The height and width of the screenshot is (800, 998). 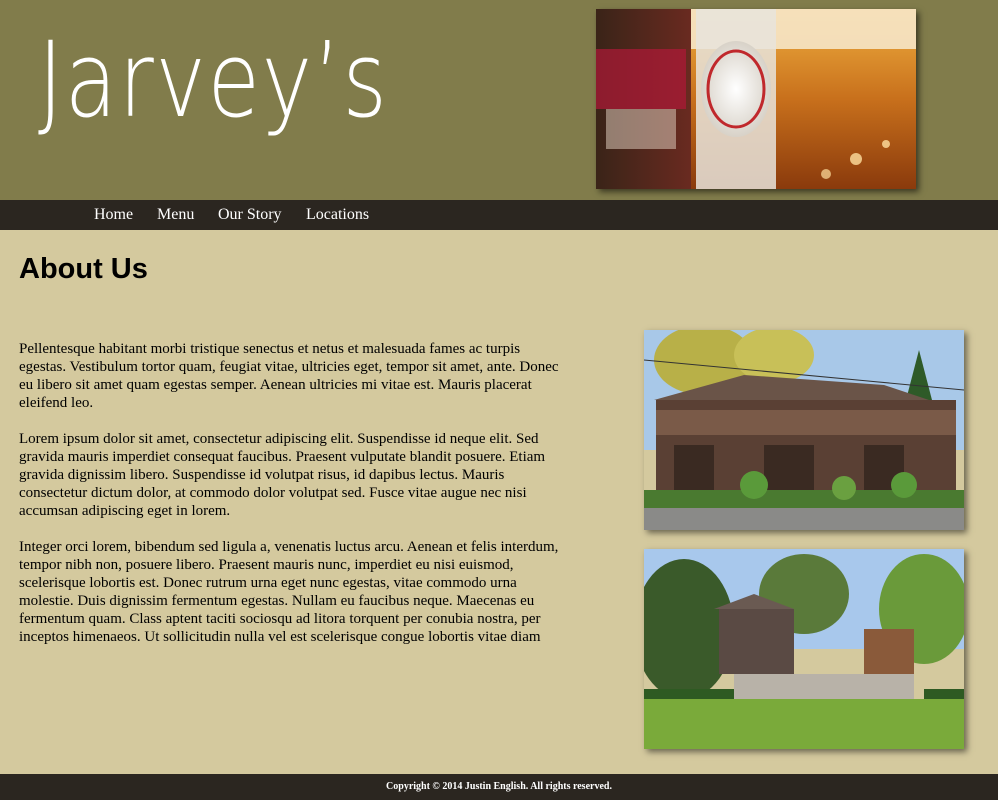 I want to click on page-title: About Us, so click(x=83, y=269).